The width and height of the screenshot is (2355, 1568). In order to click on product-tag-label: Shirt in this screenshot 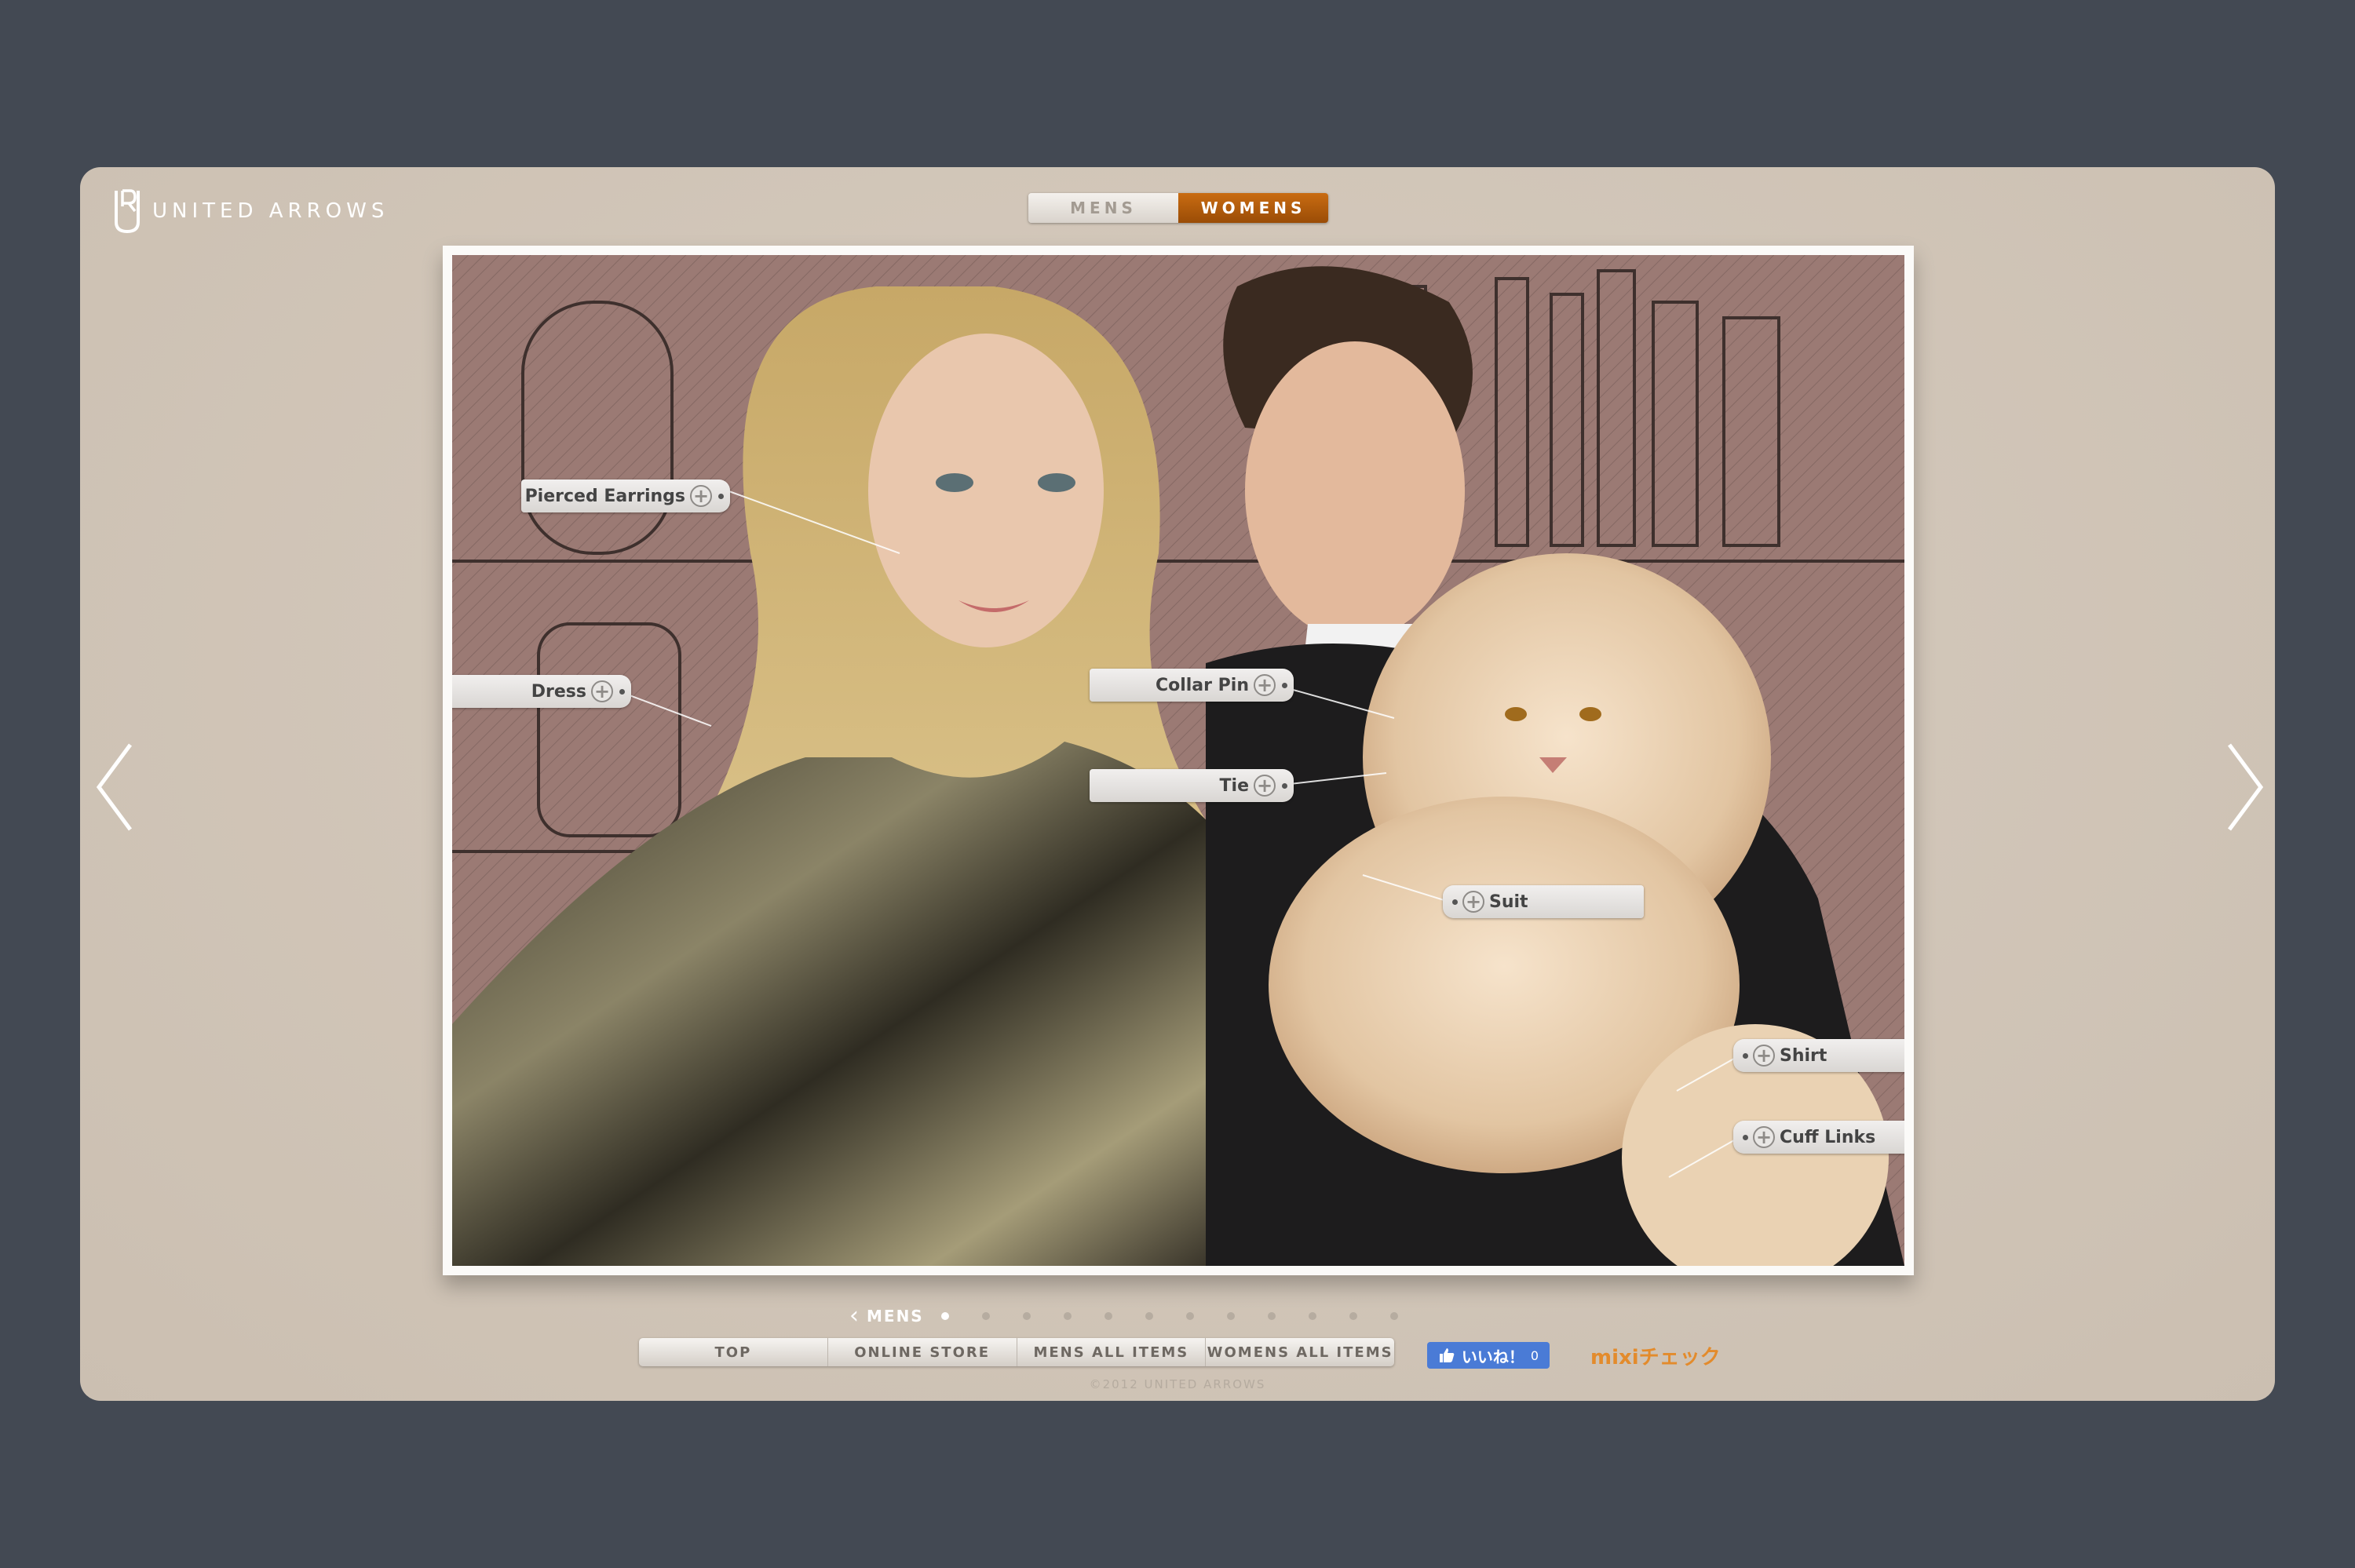, I will do `click(1803, 1055)`.